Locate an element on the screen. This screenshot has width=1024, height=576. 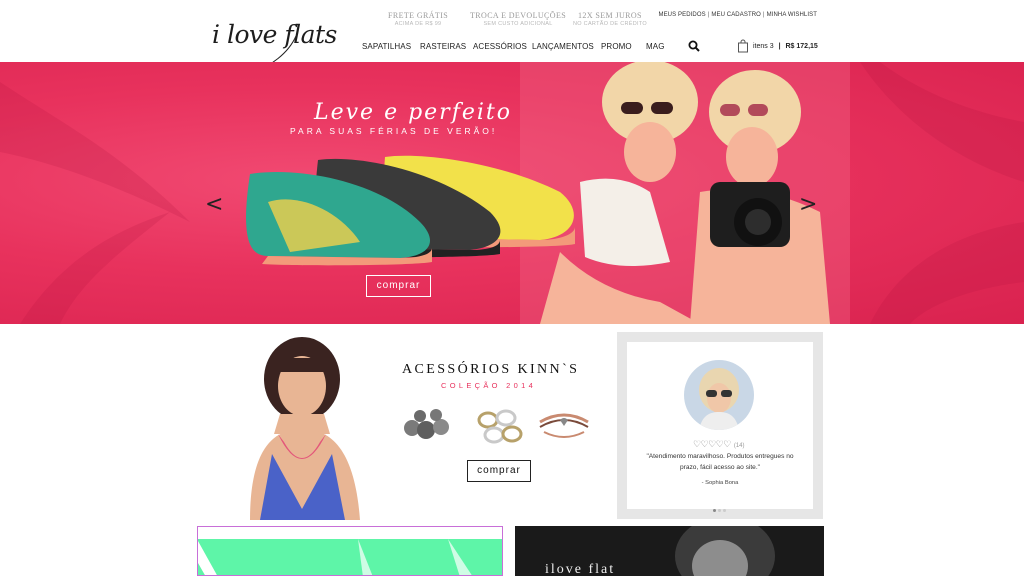
banner-right: ilove flat is located at coordinates (669, 551).